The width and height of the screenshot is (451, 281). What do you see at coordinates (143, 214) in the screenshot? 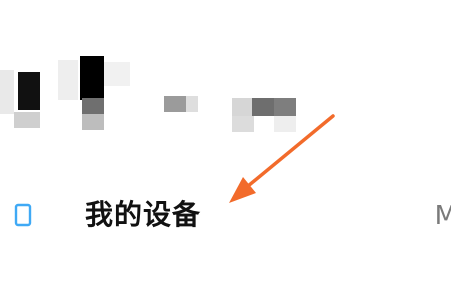
I see `settings-row-label: 我的设备` at bounding box center [143, 214].